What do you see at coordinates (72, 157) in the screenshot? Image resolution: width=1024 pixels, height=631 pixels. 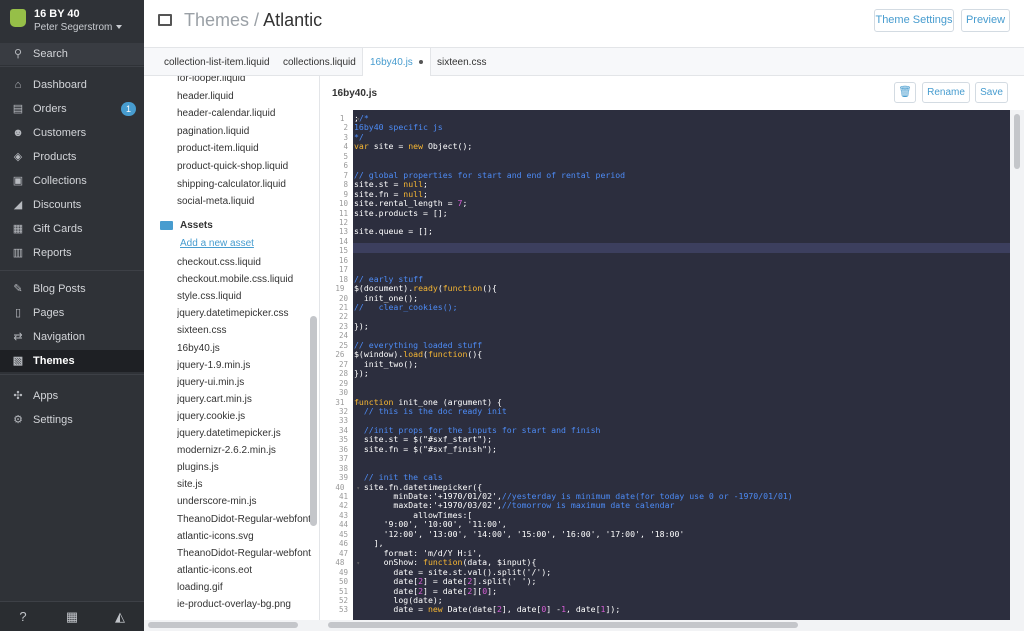 I see `sidebar-item-products: ◈ Products` at bounding box center [72, 157].